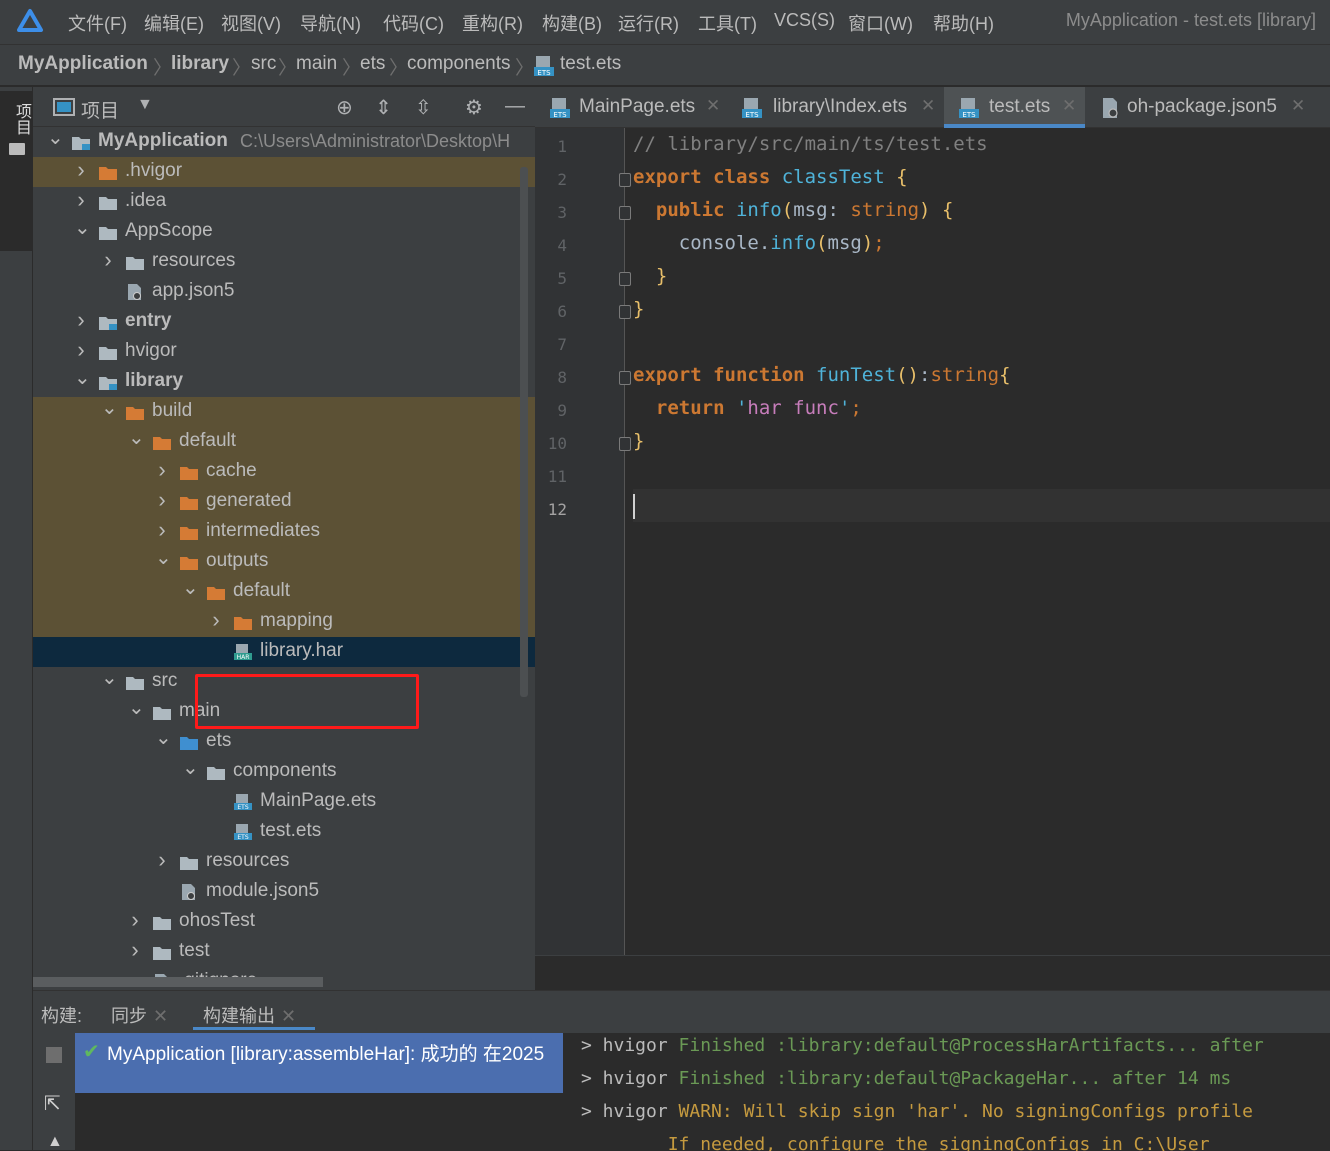  What do you see at coordinates (284, 412) in the screenshot?
I see `tree-row: ⌄ build` at bounding box center [284, 412].